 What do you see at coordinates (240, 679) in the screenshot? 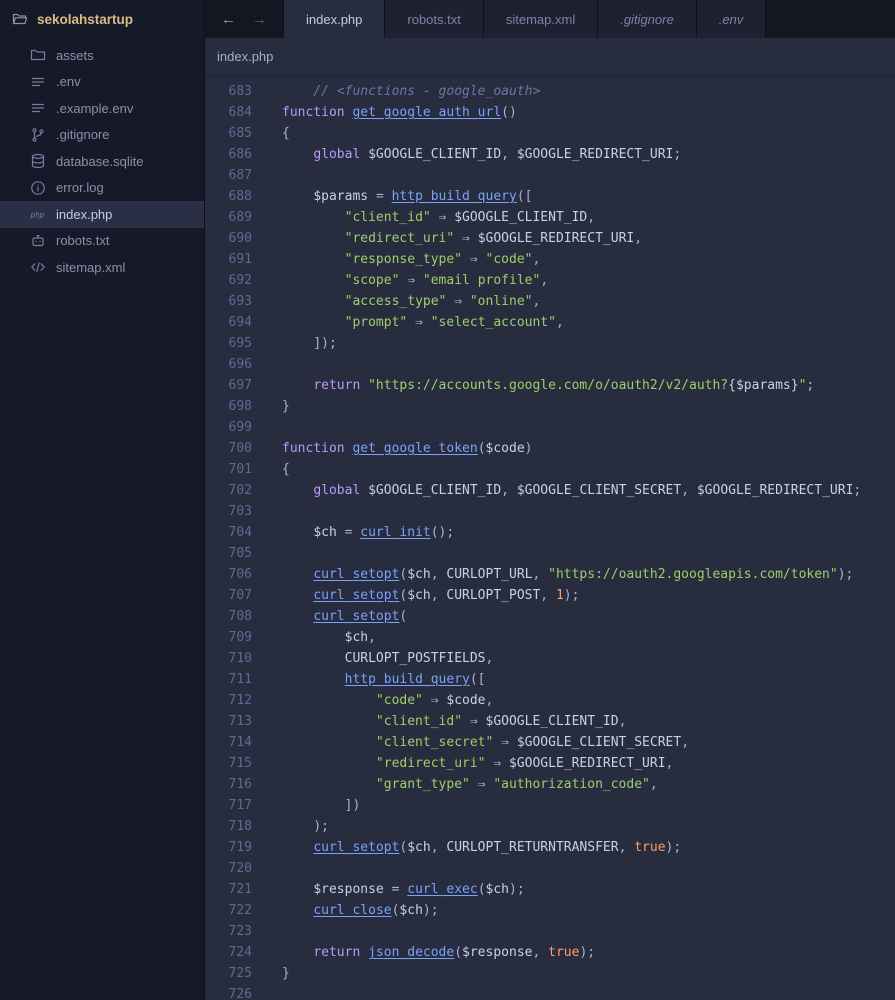
I see `line-number: 711` at bounding box center [240, 679].